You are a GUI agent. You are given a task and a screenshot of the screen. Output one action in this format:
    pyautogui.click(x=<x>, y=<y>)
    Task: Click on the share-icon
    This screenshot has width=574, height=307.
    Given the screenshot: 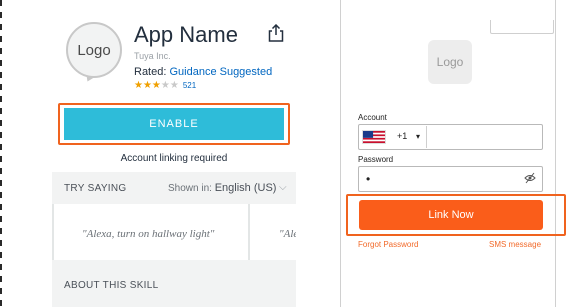 What is the action you would take?
    pyautogui.click(x=276, y=33)
    